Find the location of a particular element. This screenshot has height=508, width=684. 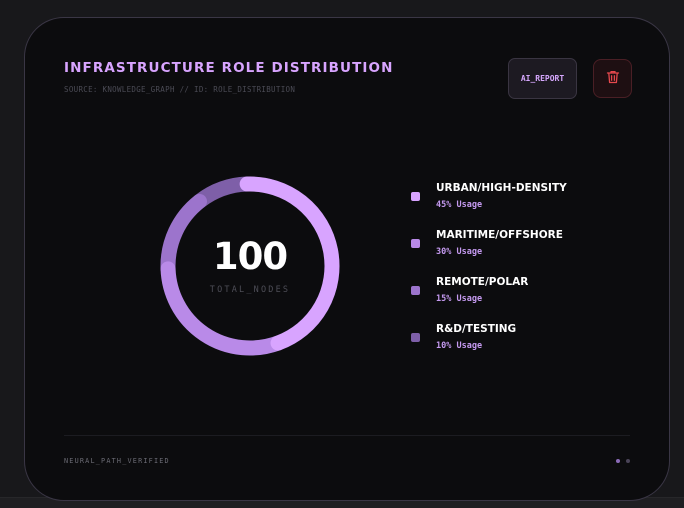

legend-item: URBAN/HIGH-DENSITY 45% Usage is located at coordinates (516, 199).